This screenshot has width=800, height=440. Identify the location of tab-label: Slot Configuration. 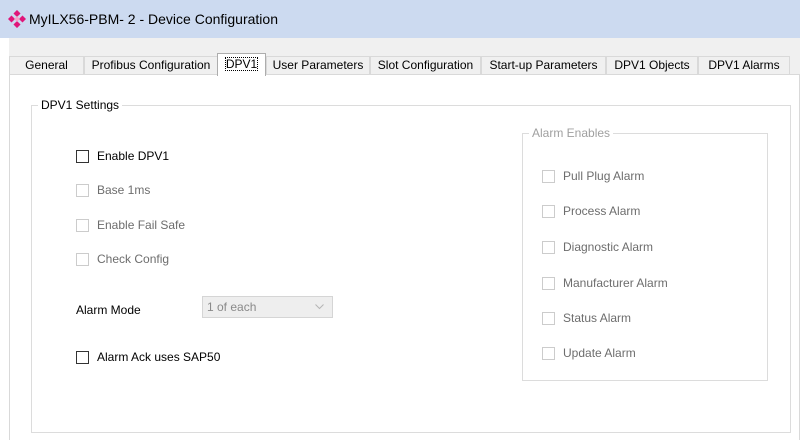
(425, 65).